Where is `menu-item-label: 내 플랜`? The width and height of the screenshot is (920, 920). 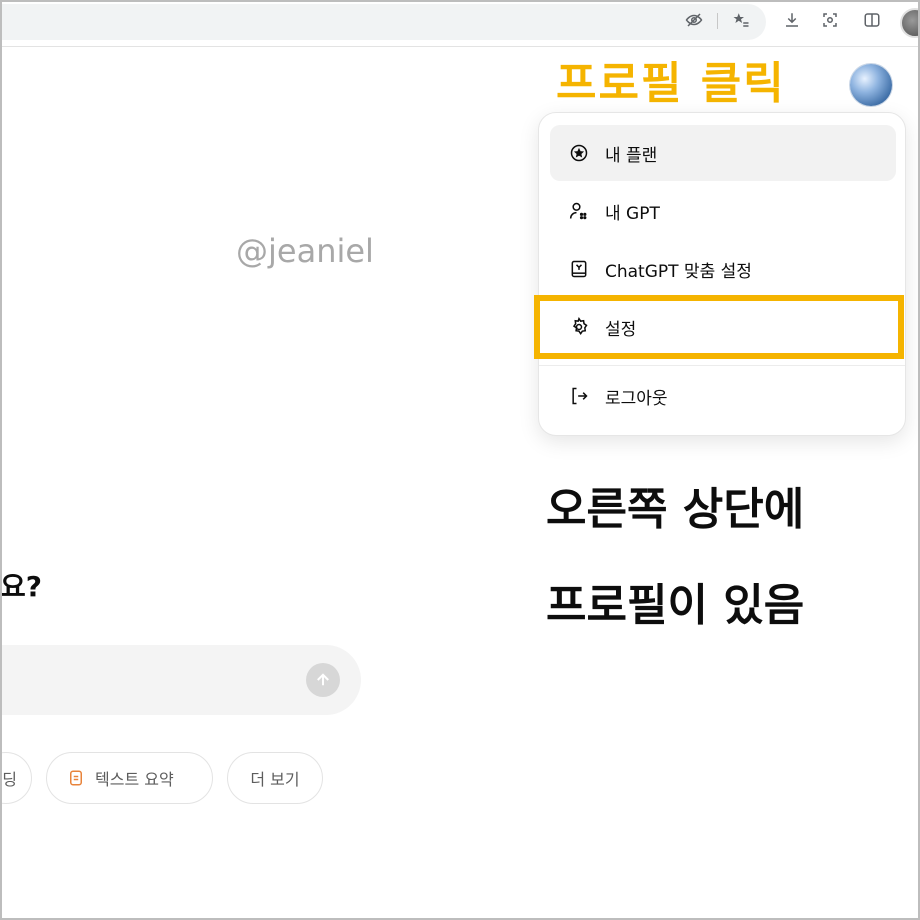 menu-item-label: 내 플랜 is located at coordinates (631, 155).